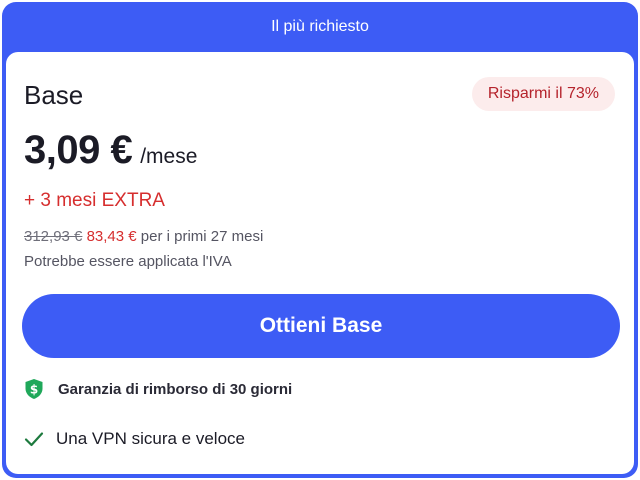 The width and height of the screenshot is (640, 480). I want to click on shield-dollar-icon: $, so click(34, 389).